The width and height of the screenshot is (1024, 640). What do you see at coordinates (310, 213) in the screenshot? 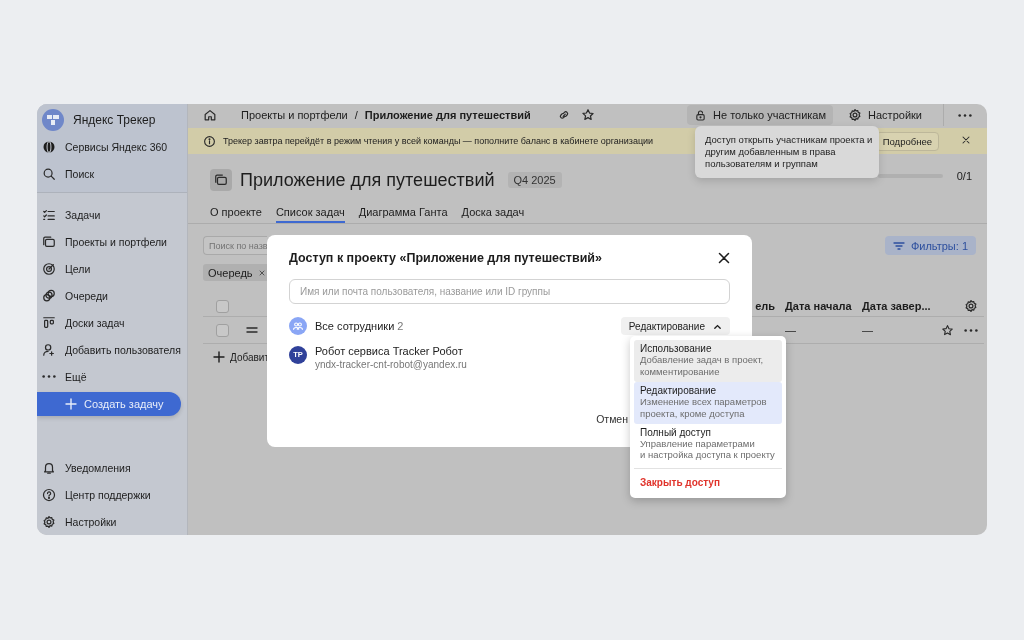
I see `tab: Список задач` at bounding box center [310, 213].